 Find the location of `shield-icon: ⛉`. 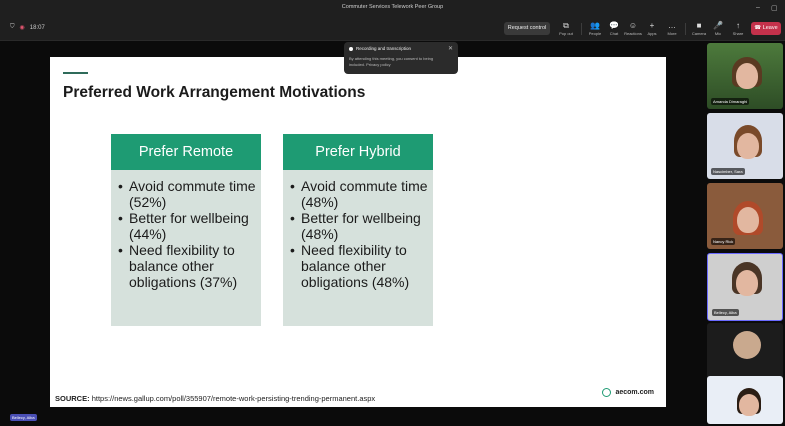

shield-icon: ⛉ is located at coordinates (12, 27).